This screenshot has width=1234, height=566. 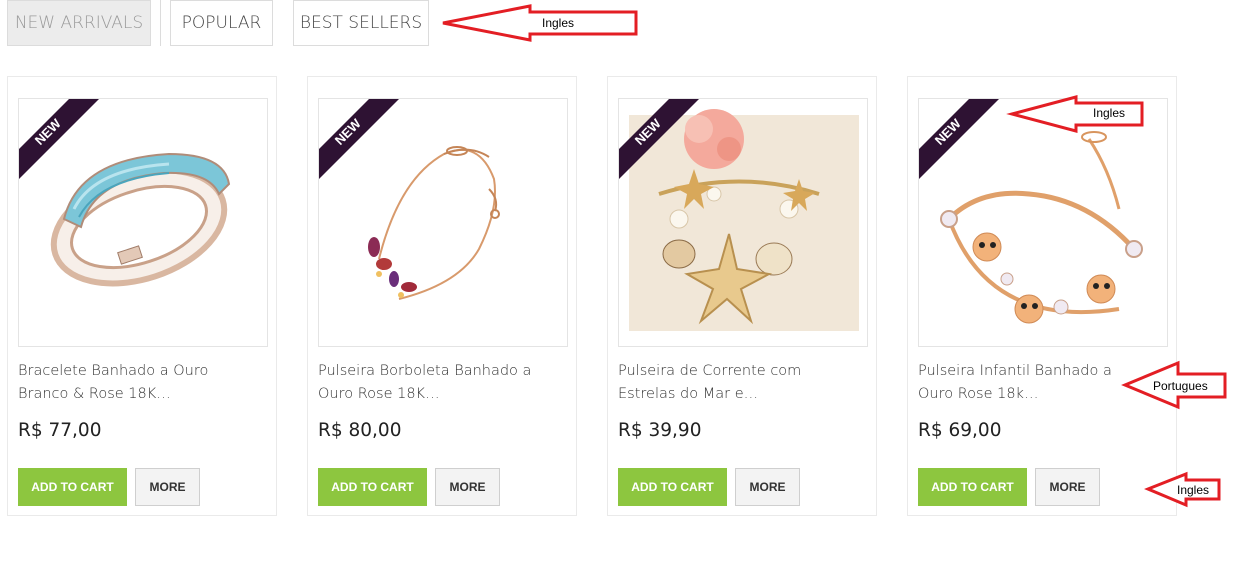 What do you see at coordinates (1041, 227) in the screenshot?
I see `octopus-charm-bracelet-image` at bounding box center [1041, 227].